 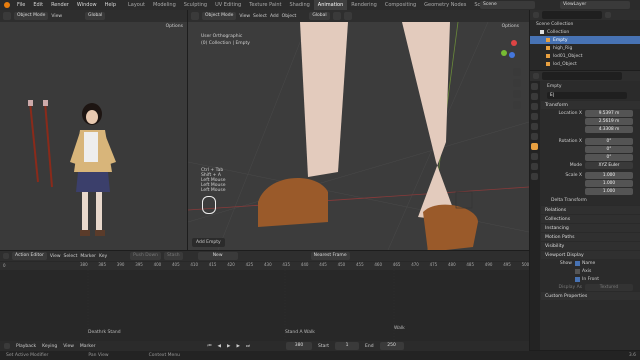 What do you see at coordinates (208, 242) in the screenshot?
I see `last-operator-panel: Add Empty` at bounding box center [208, 242].